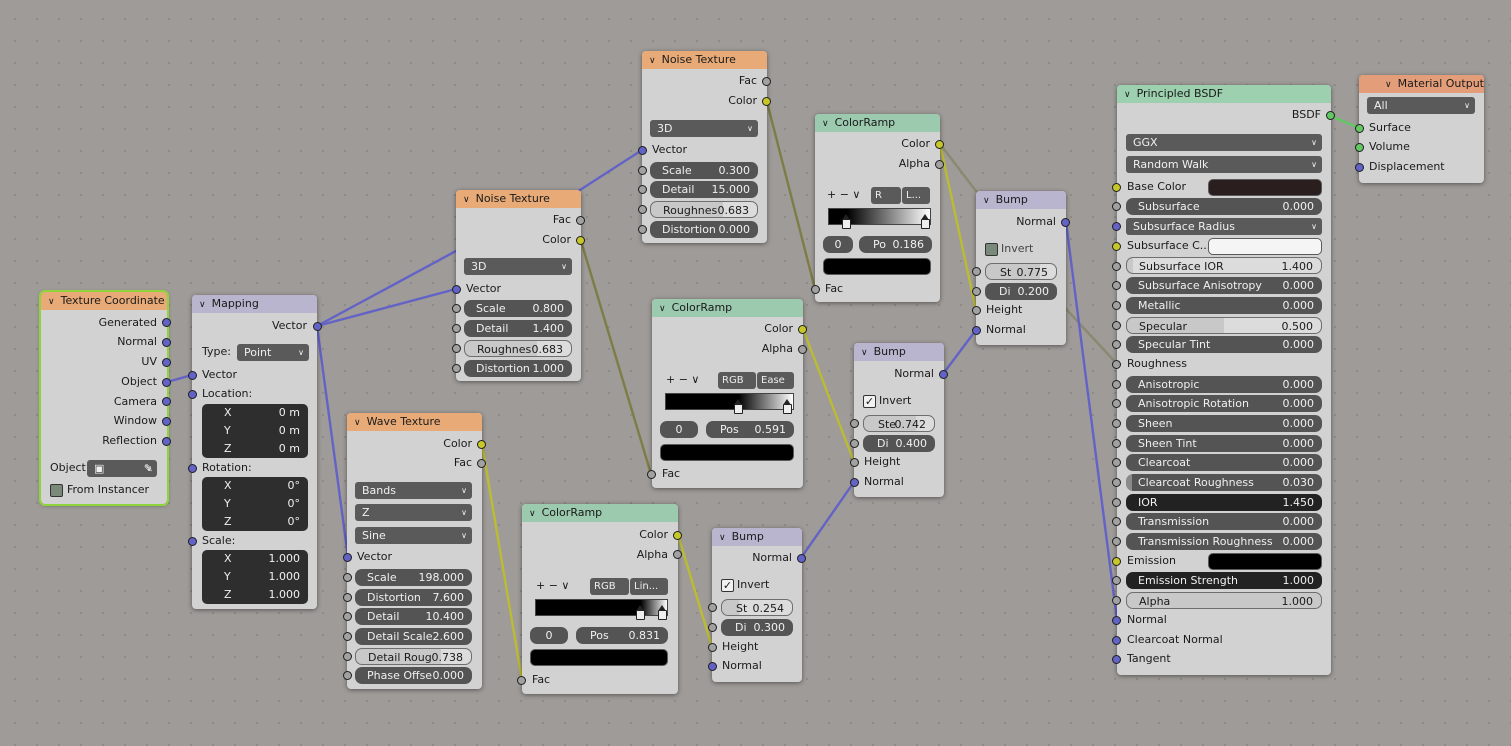 The width and height of the screenshot is (1511, 746). Describe the element at coordinates (651, 474) in the screenshot. I see `socket-ramp2-fac` at that location.